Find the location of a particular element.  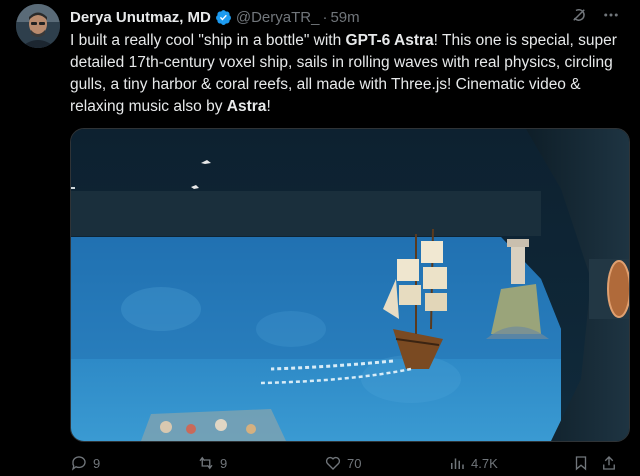

like-count: 70 is located at coordinates (354, 463).